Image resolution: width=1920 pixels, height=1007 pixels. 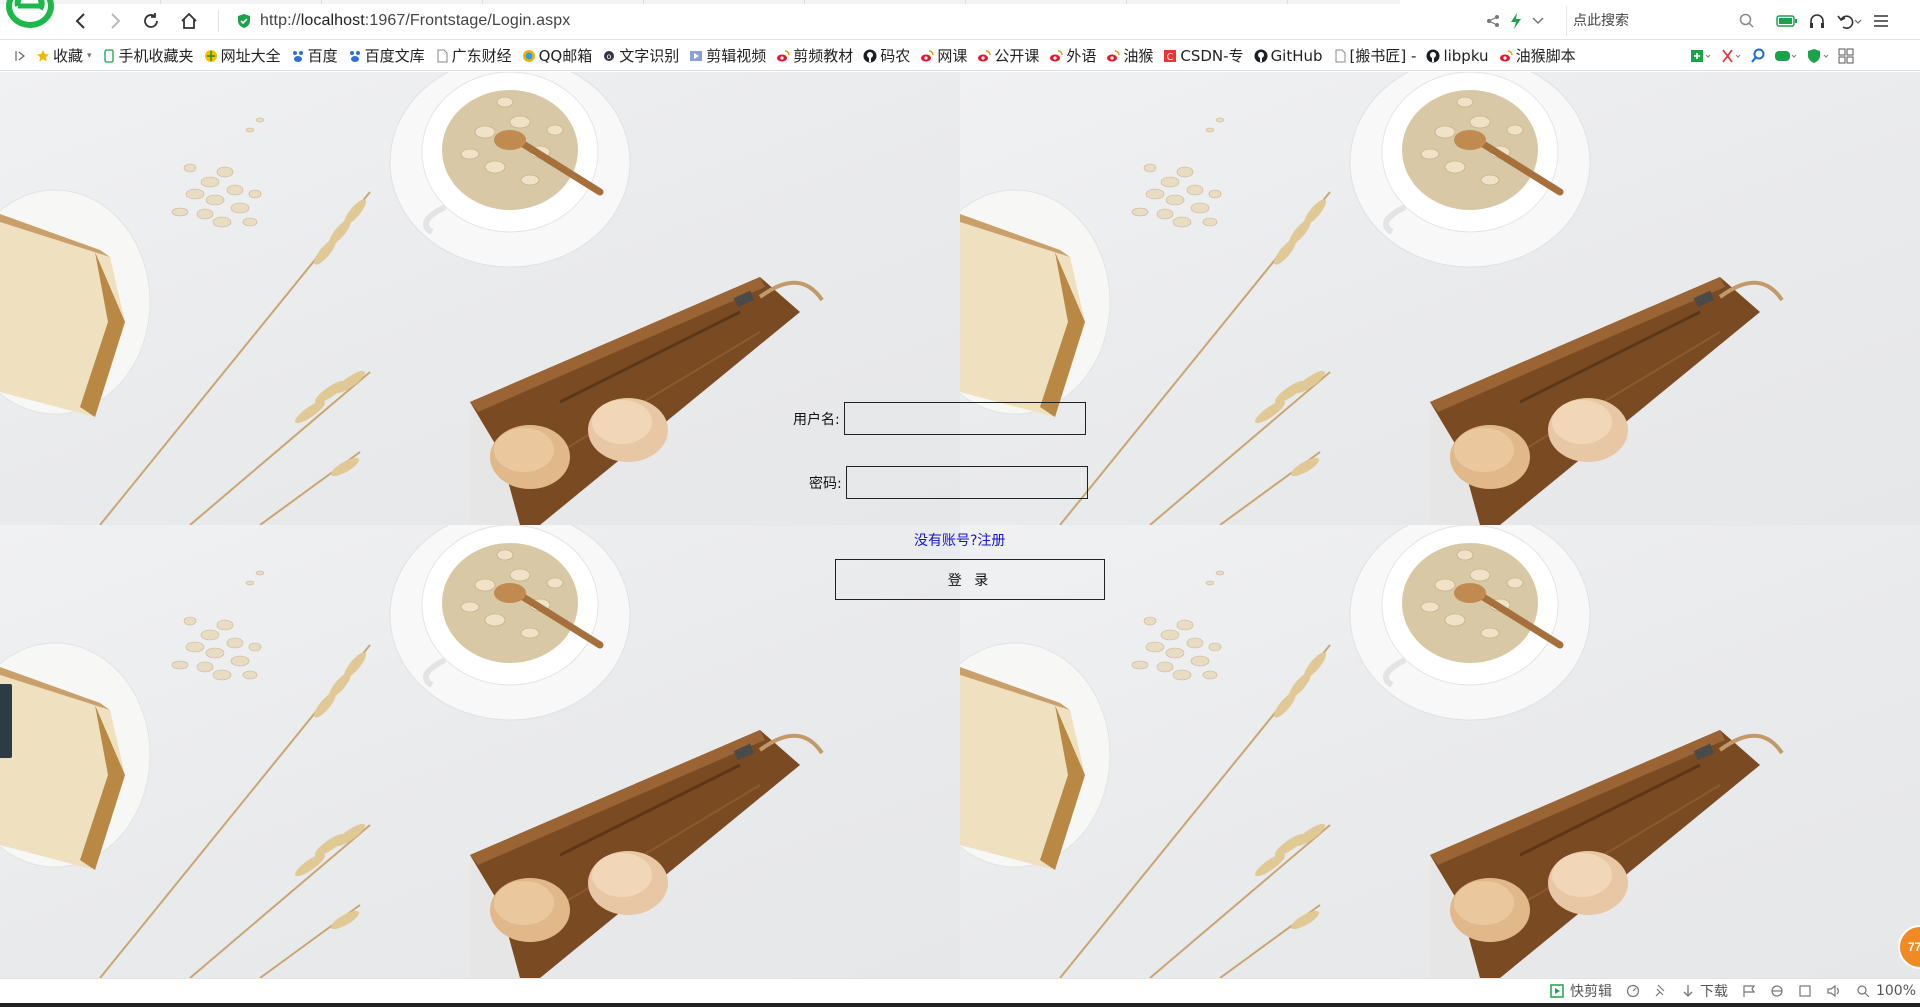 I want to click on bookmark-item: 百度, so click(x=314, y=56).